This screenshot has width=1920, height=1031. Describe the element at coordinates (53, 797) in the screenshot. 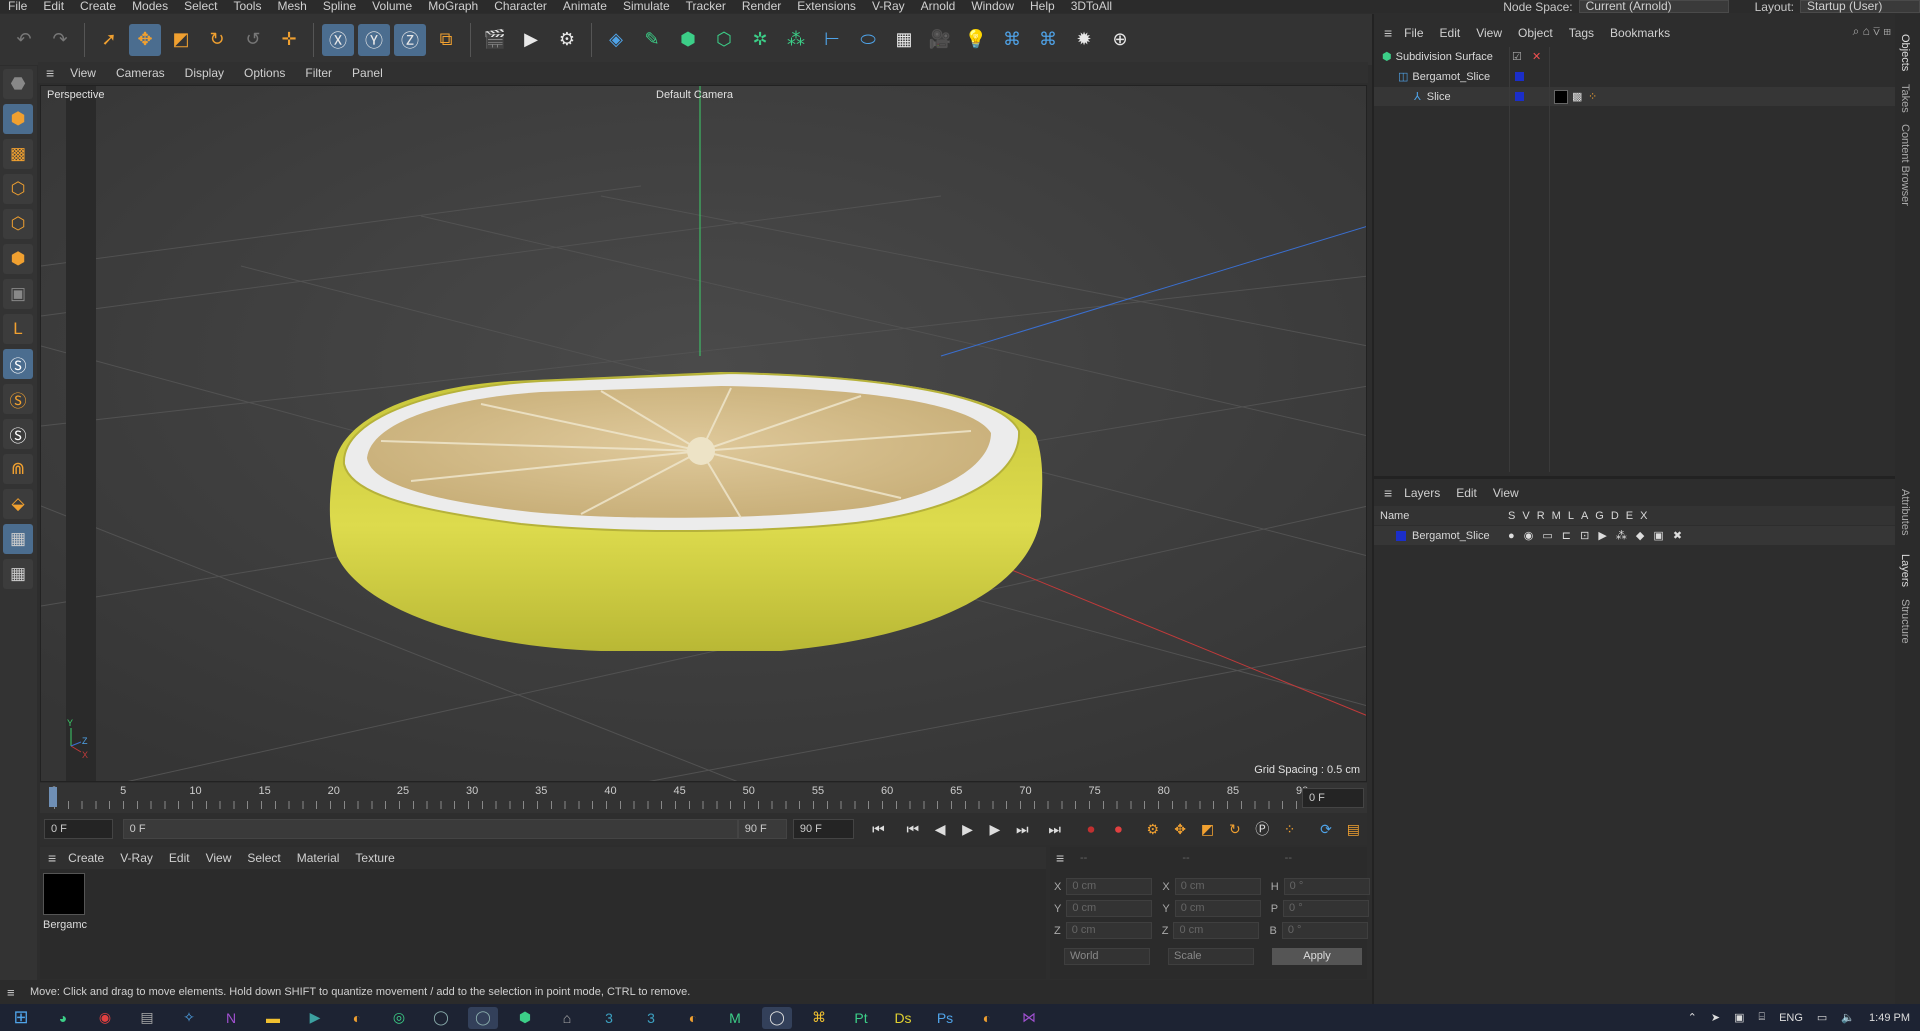

I see `playhead` at that location.